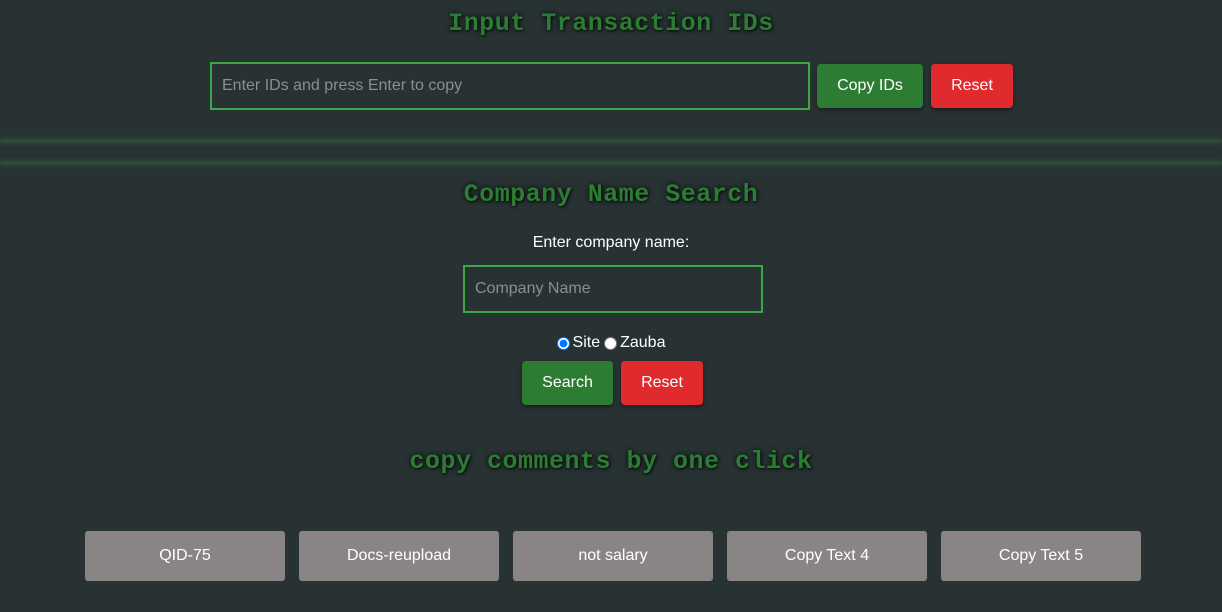 This screenshot has width=1222, height=612. I want to click on reset-ids-button: Reset, so click(972, 86).